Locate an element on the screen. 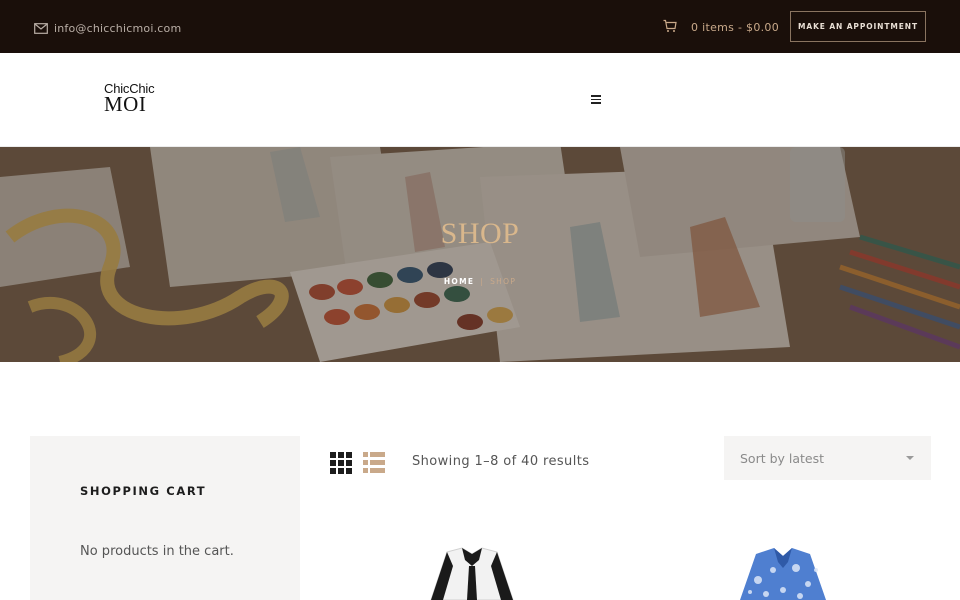 The width and height of the screenshot is (960, 600). black-white-jacket-image is located at coordinates (472, 573).